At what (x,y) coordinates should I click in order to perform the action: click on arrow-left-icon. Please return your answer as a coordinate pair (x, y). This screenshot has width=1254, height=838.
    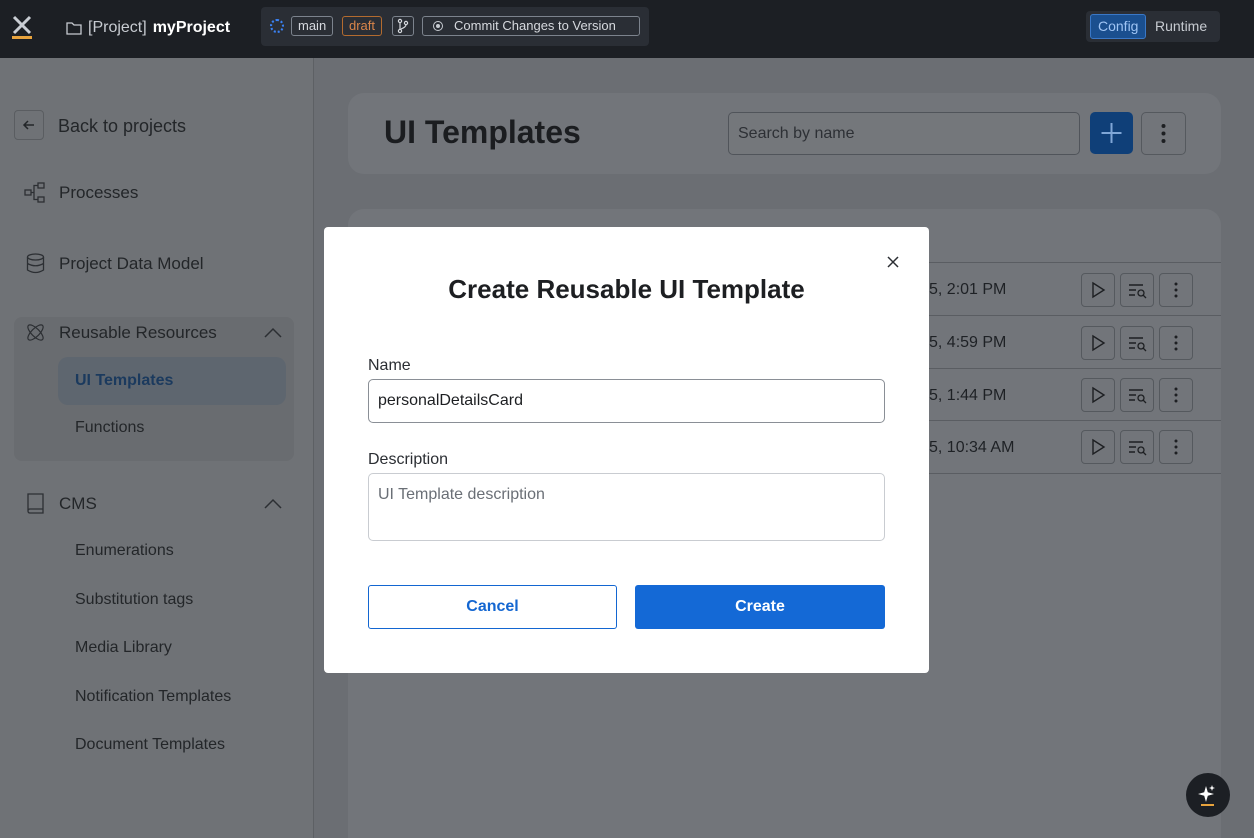
    Looking at the image, I should click on (28, 125).